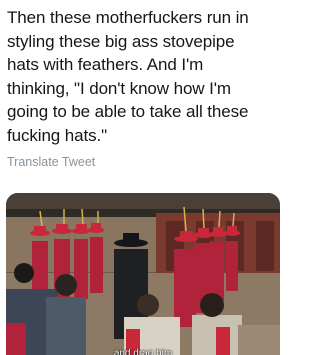  Describe the element at coordinates (105, 64) in the screenshot. I see `tweet-text-line: hats with feathers. And I'm` at that location.